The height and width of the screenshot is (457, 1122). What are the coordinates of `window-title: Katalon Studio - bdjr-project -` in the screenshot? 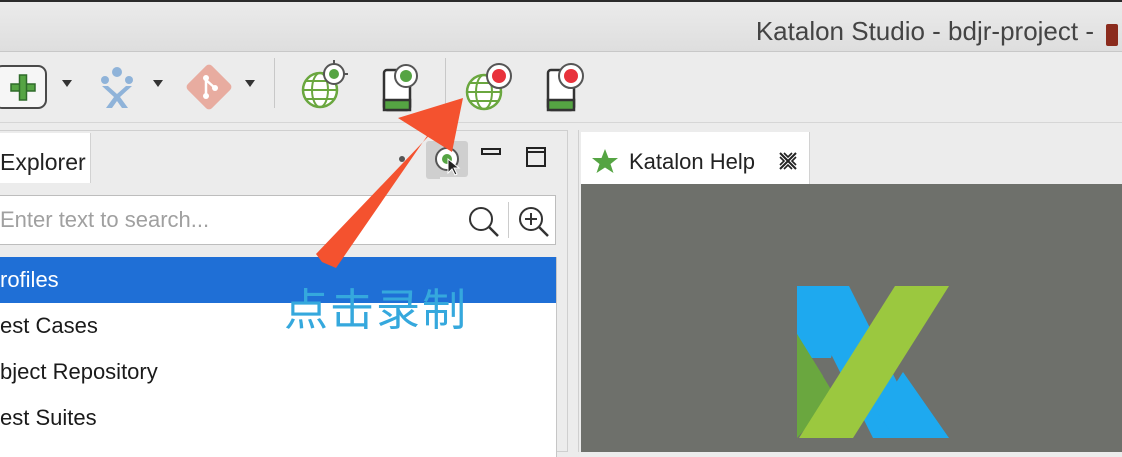 It's located at (924, 31).